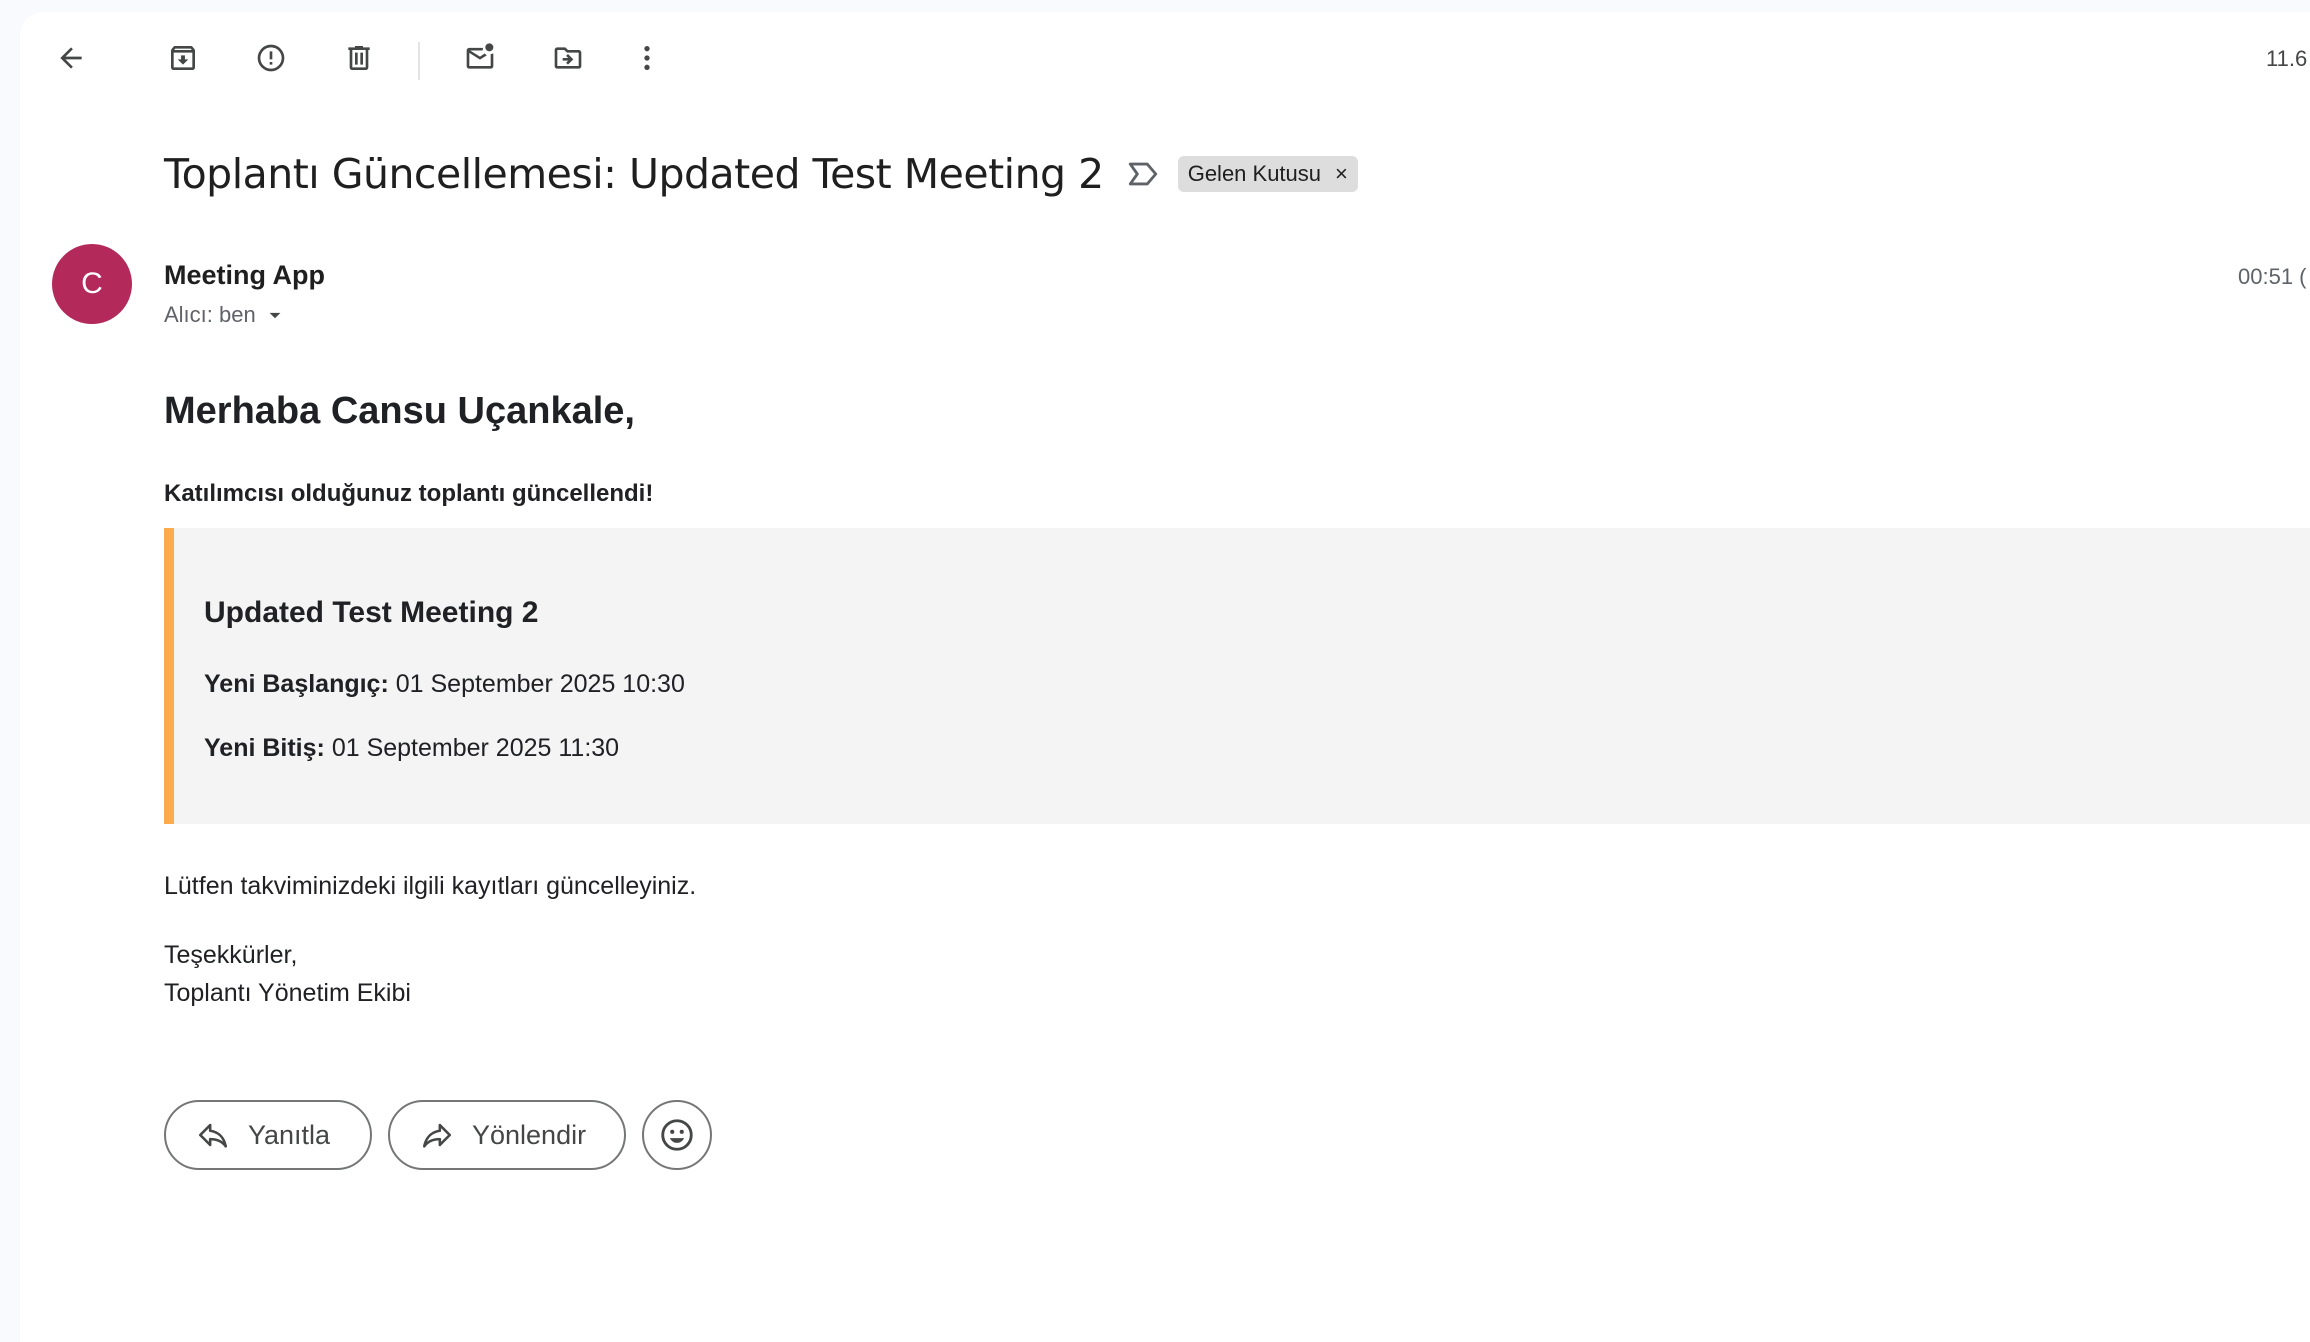  What do you see at coordinates (371, 612) in the screenshot?
I see `meeting-title: Updated Test Meeting 2` at bounding box center [371, 612].